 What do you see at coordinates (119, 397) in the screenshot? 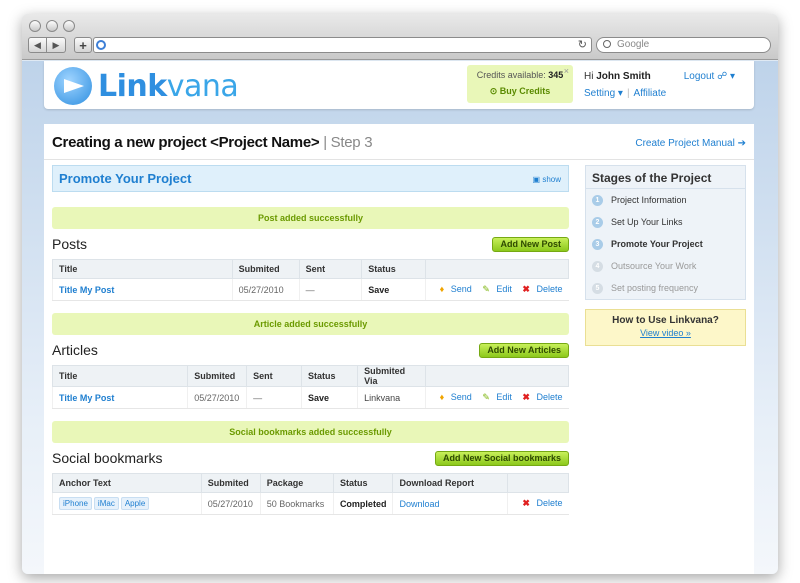
I see `article-title-link: Title My Post` at bounding box center [119, 397].